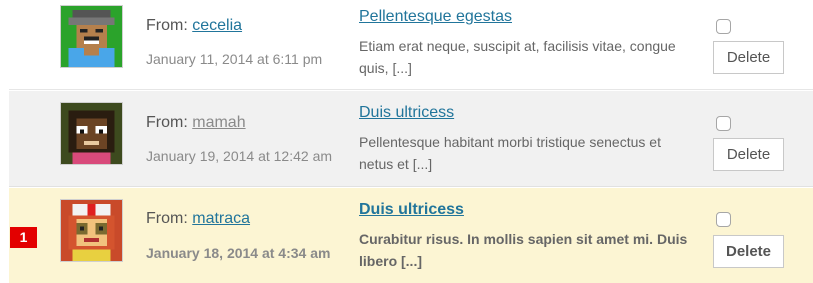 This screenshot has height=283, width=813. I want to click on from-line: From: matraca, so click(198, 219).